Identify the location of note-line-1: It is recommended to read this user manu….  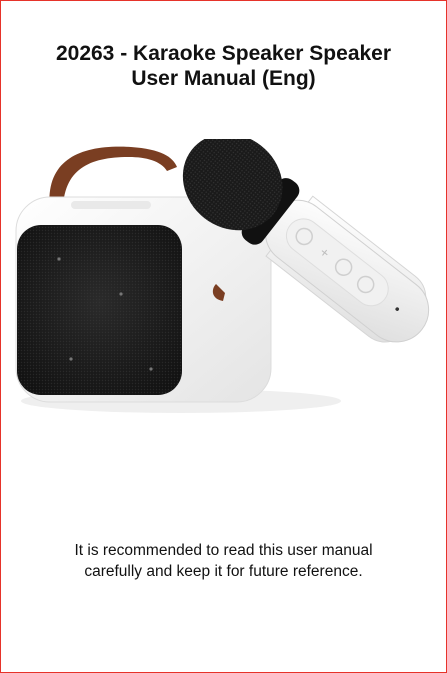
(223, 550).